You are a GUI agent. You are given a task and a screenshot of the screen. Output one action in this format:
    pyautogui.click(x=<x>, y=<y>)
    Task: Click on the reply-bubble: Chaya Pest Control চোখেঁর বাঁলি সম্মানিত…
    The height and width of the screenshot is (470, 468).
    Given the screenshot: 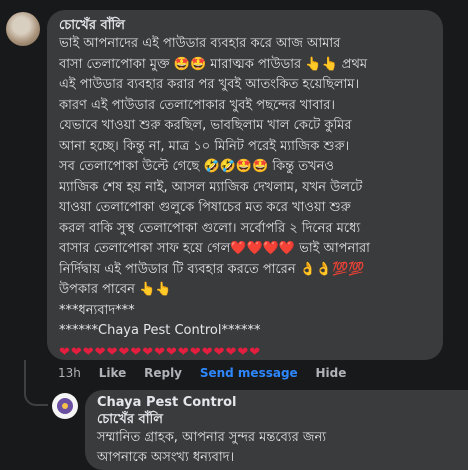 What is the action you would take?
    pyautogui.click(x=276, y=430)
    